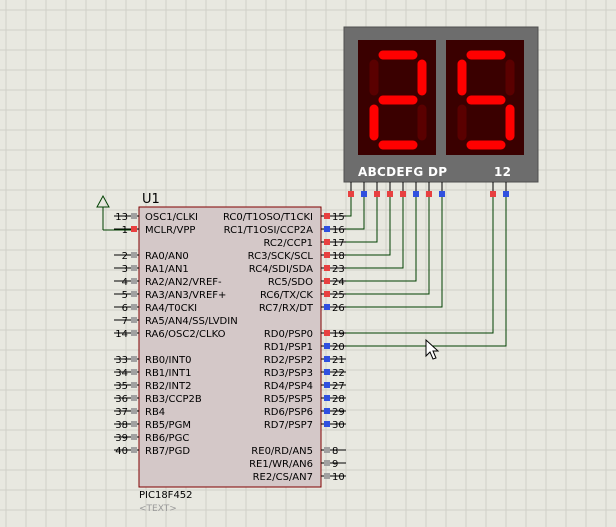 Image resolution: width=616 pixels, height=527 pixels. I want to click on pin-left-2: 2 RA0/AN0, so click(151, 256).